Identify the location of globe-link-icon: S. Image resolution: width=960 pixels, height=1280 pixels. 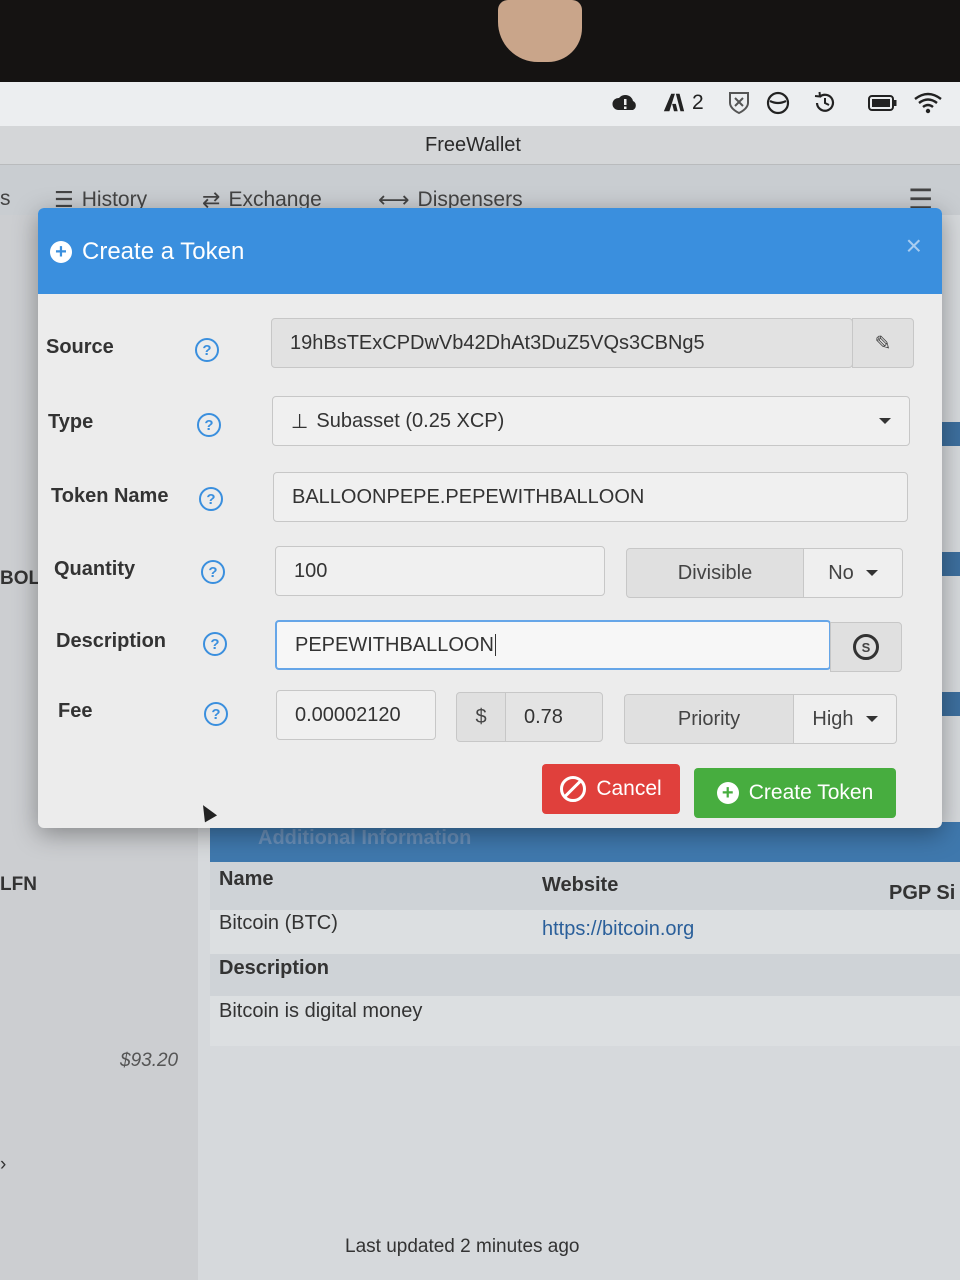
(866, 647).